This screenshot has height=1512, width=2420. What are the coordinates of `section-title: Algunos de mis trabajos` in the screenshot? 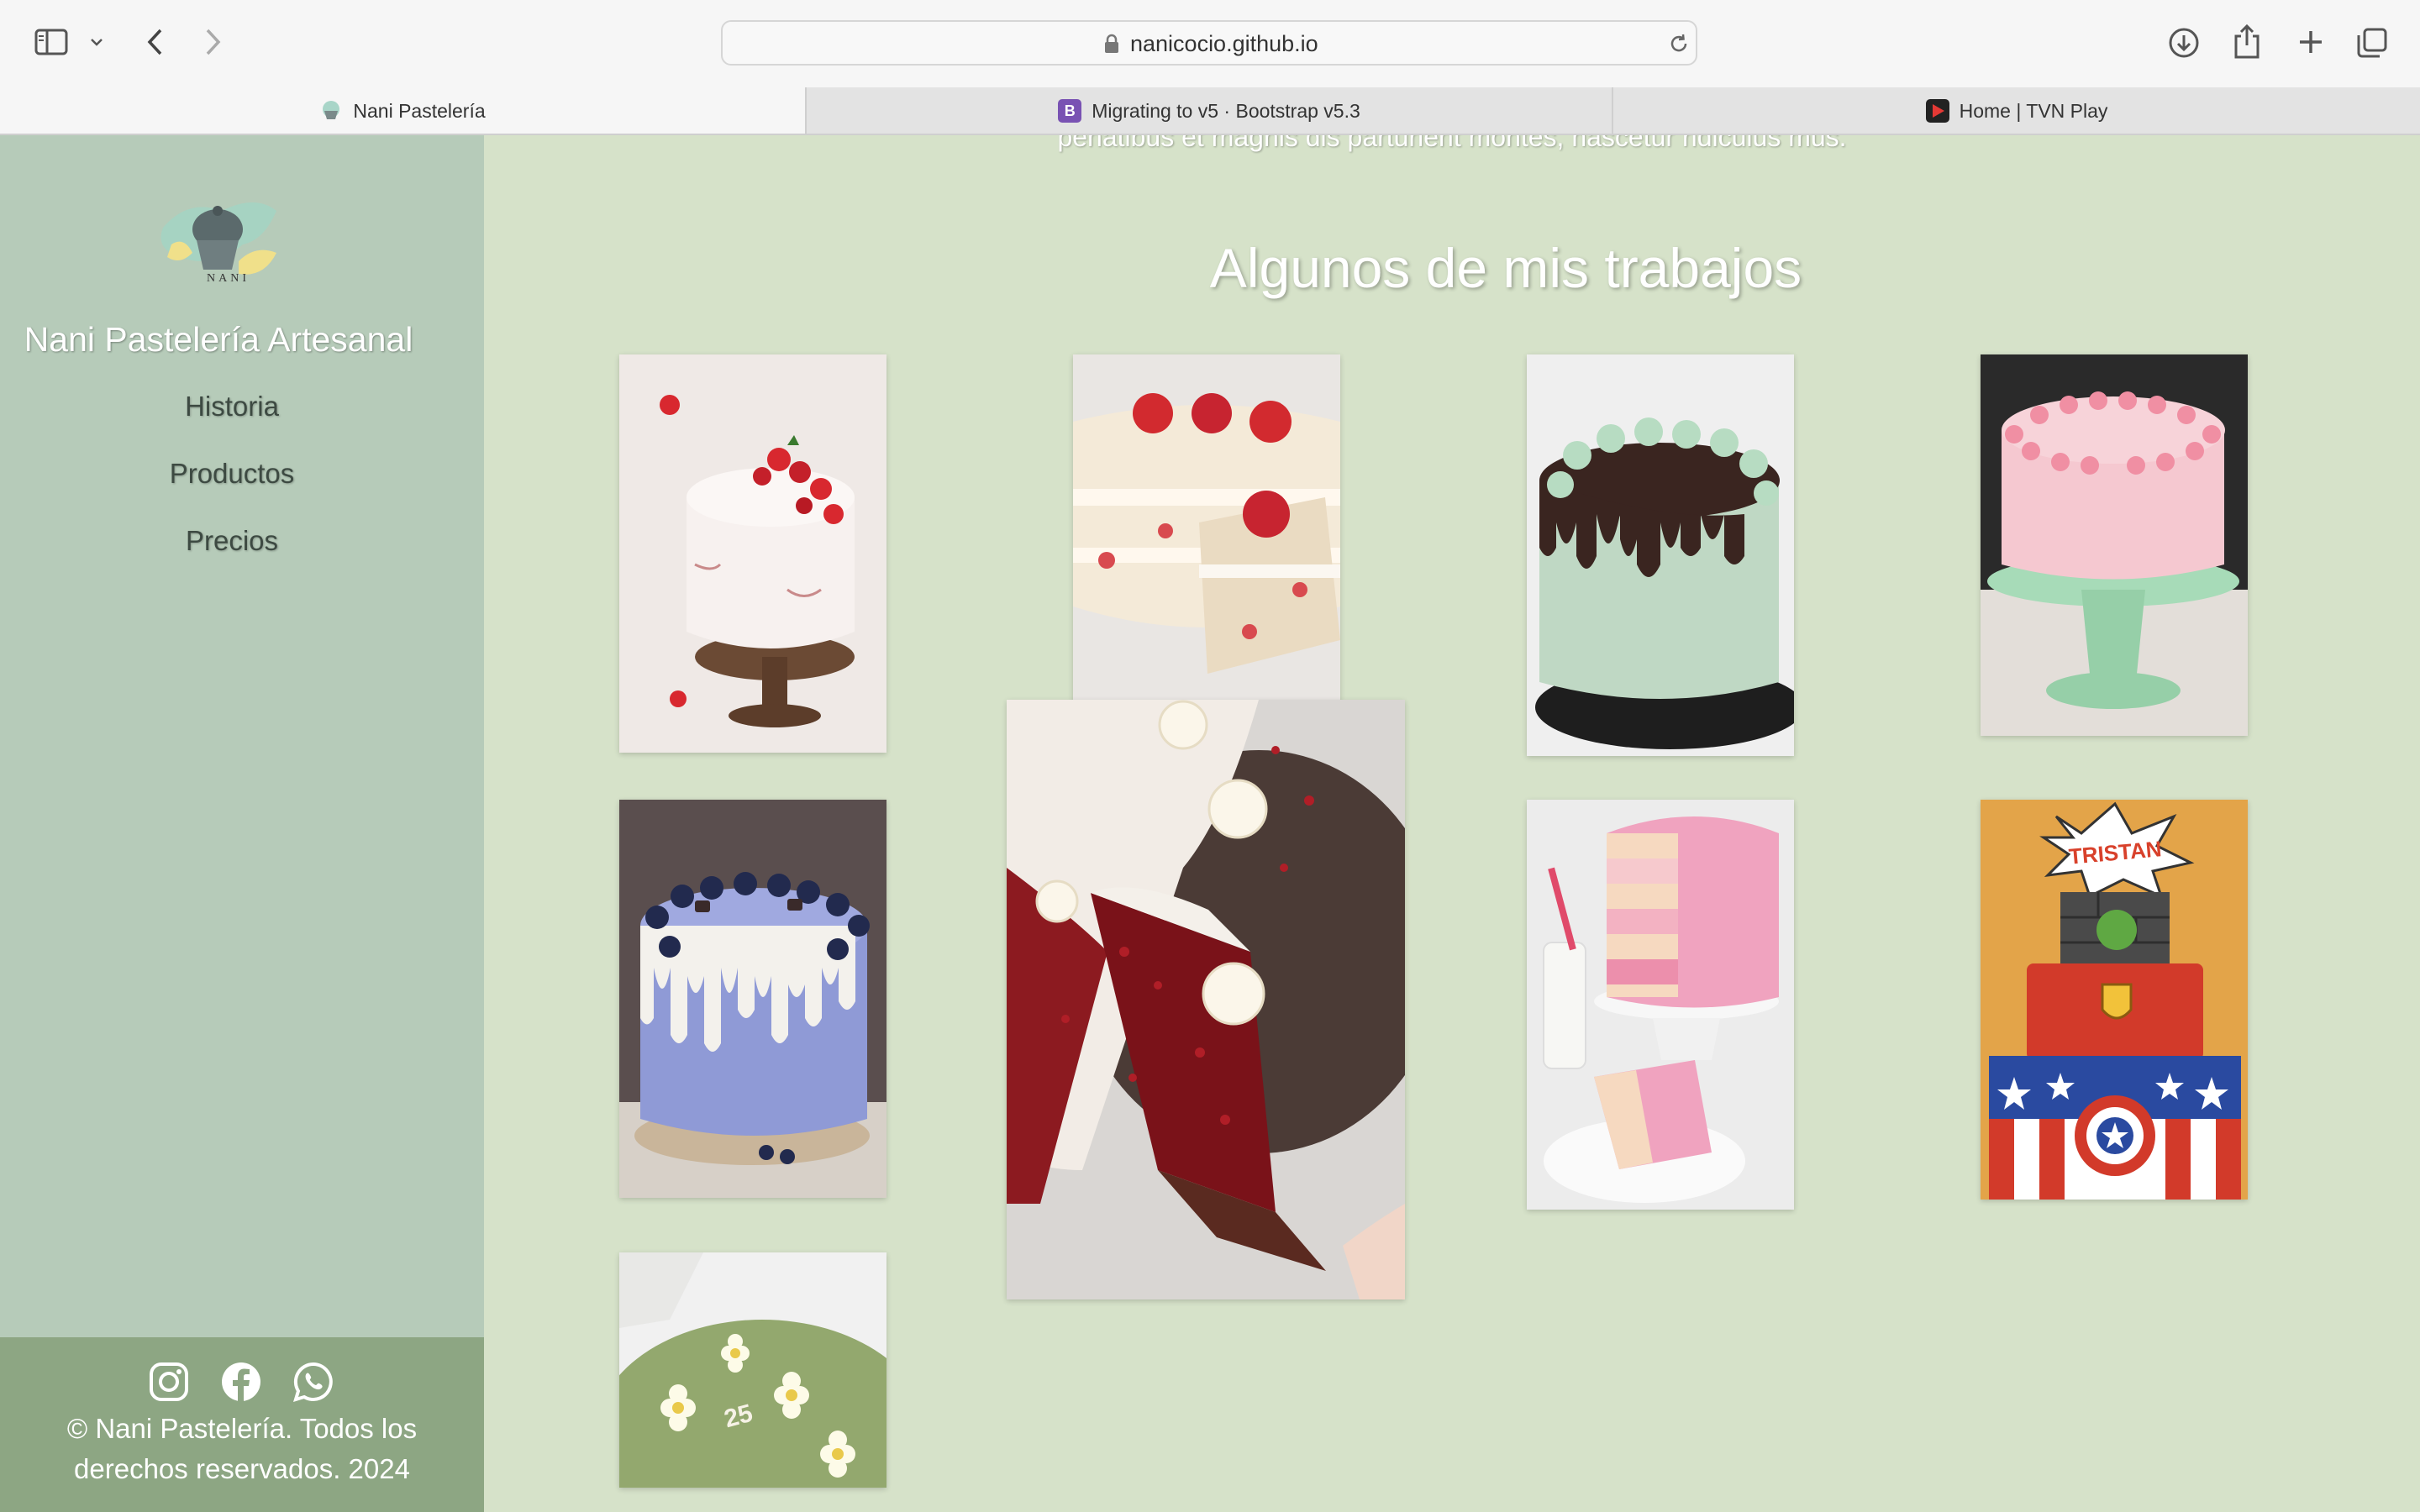 It's located at (1505, 268).